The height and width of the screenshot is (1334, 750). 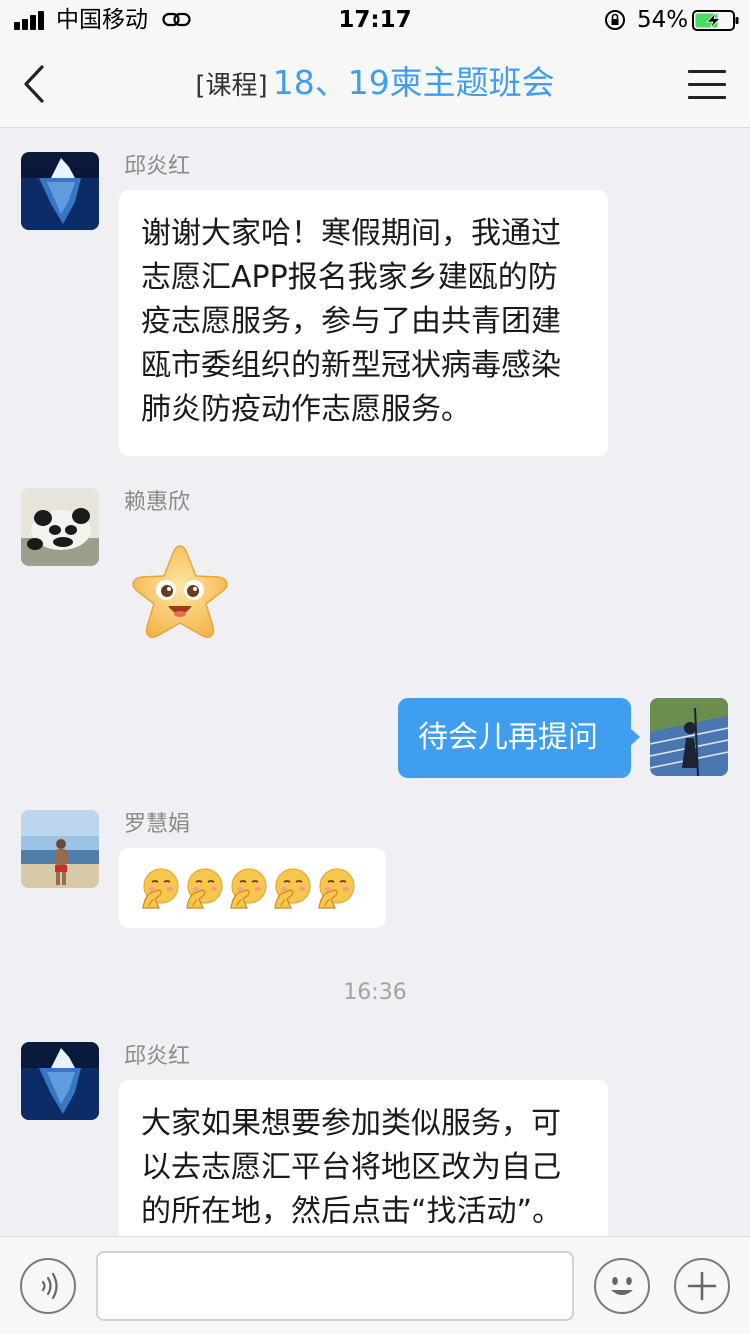 I want to click on timestamp: 16:36, so click(x=375, y=992).